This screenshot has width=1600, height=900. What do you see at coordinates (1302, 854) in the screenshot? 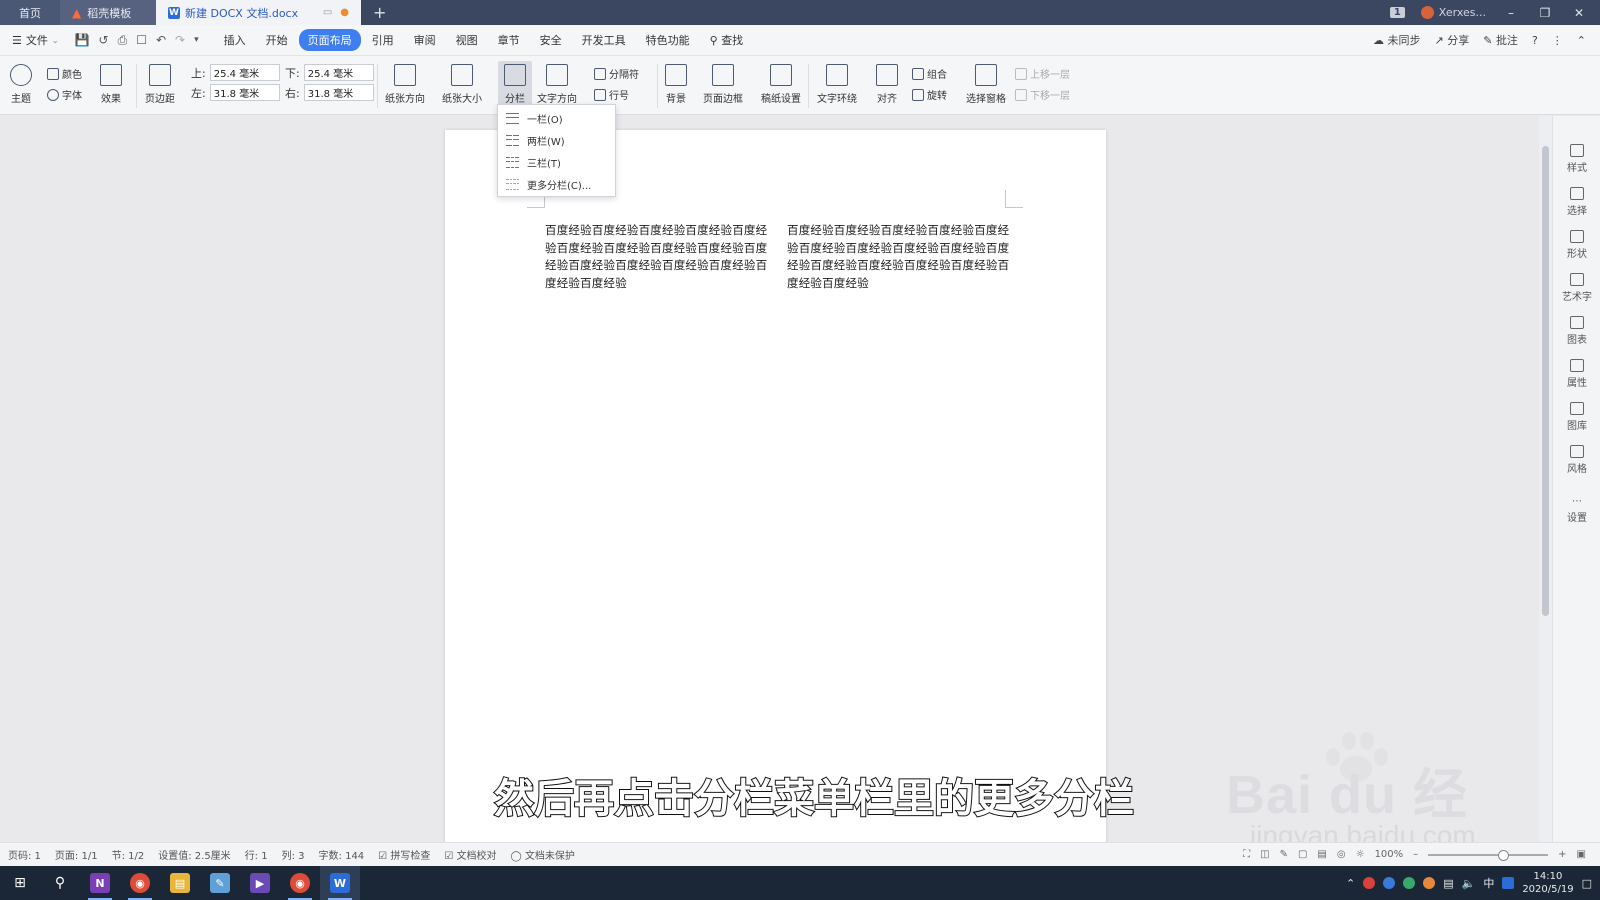
I see `page-view-icon: ▢` at bounding box center [1302, 854].